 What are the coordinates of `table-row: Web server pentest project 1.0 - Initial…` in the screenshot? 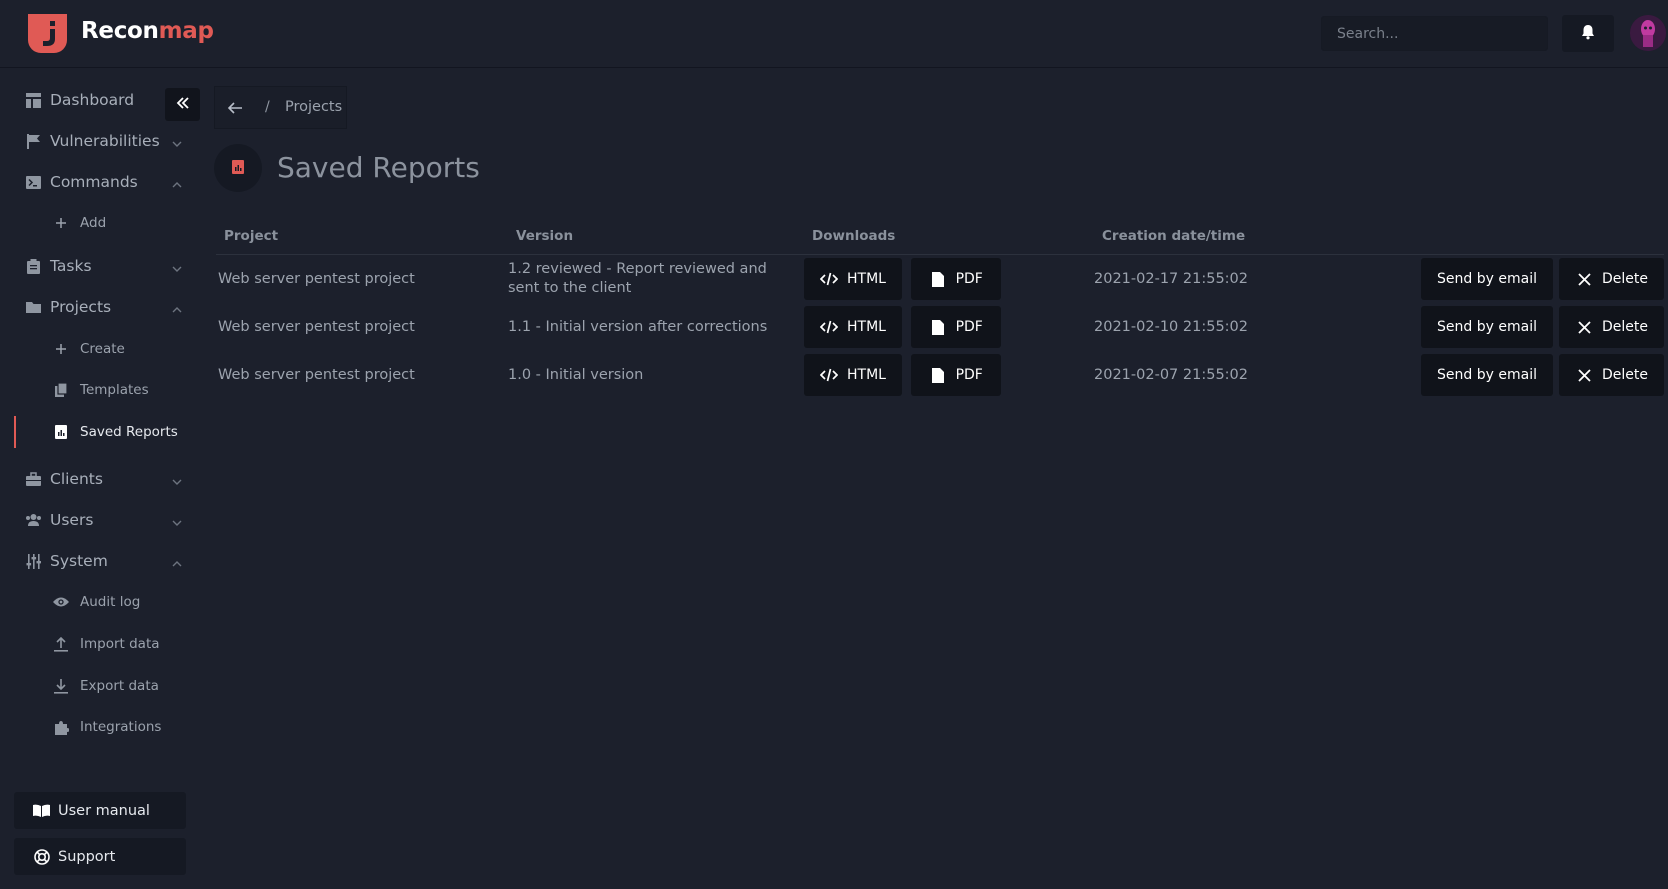 It's located at (940, 375).